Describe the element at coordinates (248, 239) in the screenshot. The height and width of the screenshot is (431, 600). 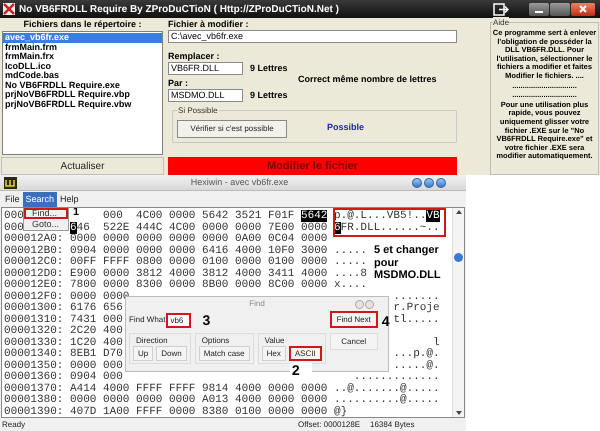
I see `hex-cell: 0A00` at that location.